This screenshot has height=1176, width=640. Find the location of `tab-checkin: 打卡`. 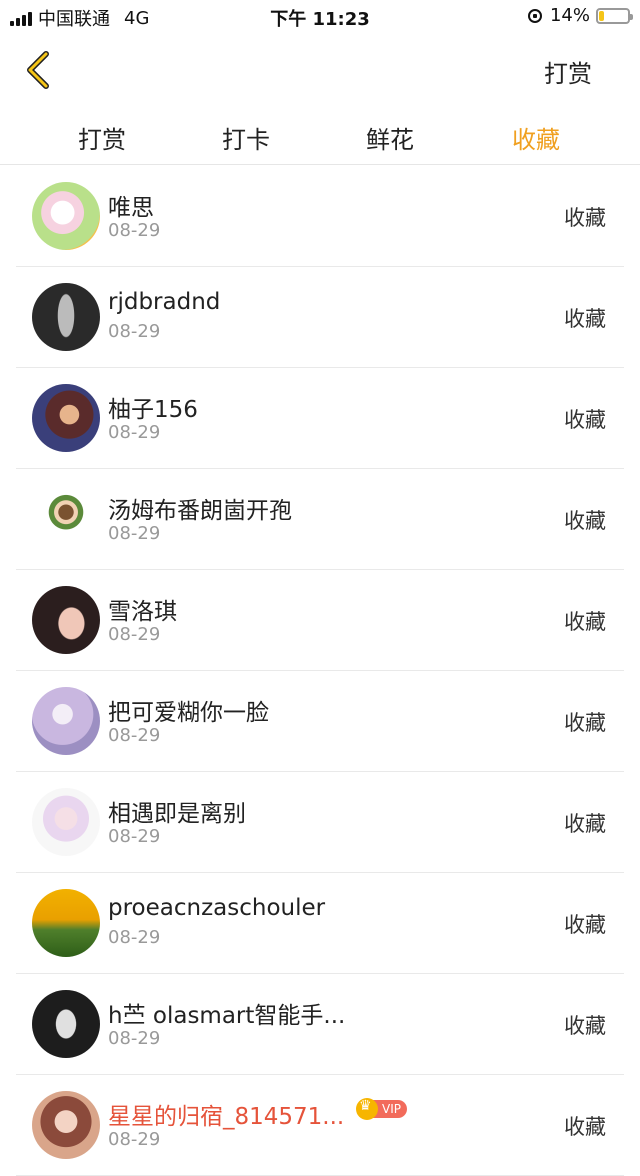

tab-checkin: 打卡 is located at coordinates (246, 137).